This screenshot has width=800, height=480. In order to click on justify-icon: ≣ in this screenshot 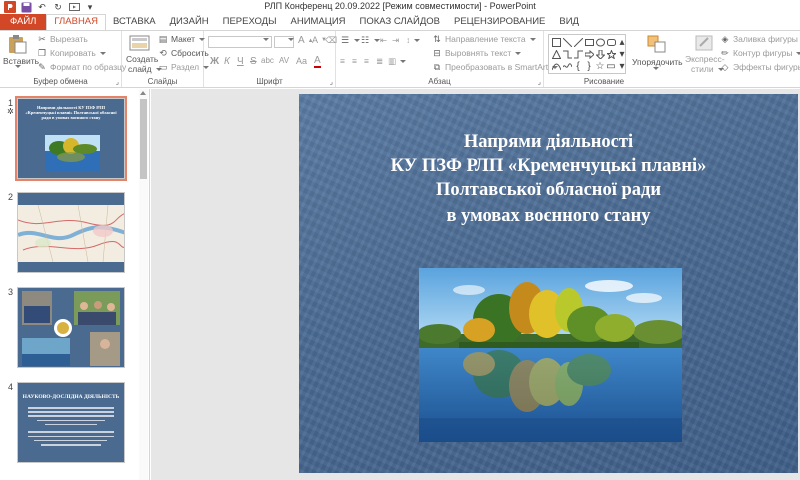, I will do `click(379, 61)`.